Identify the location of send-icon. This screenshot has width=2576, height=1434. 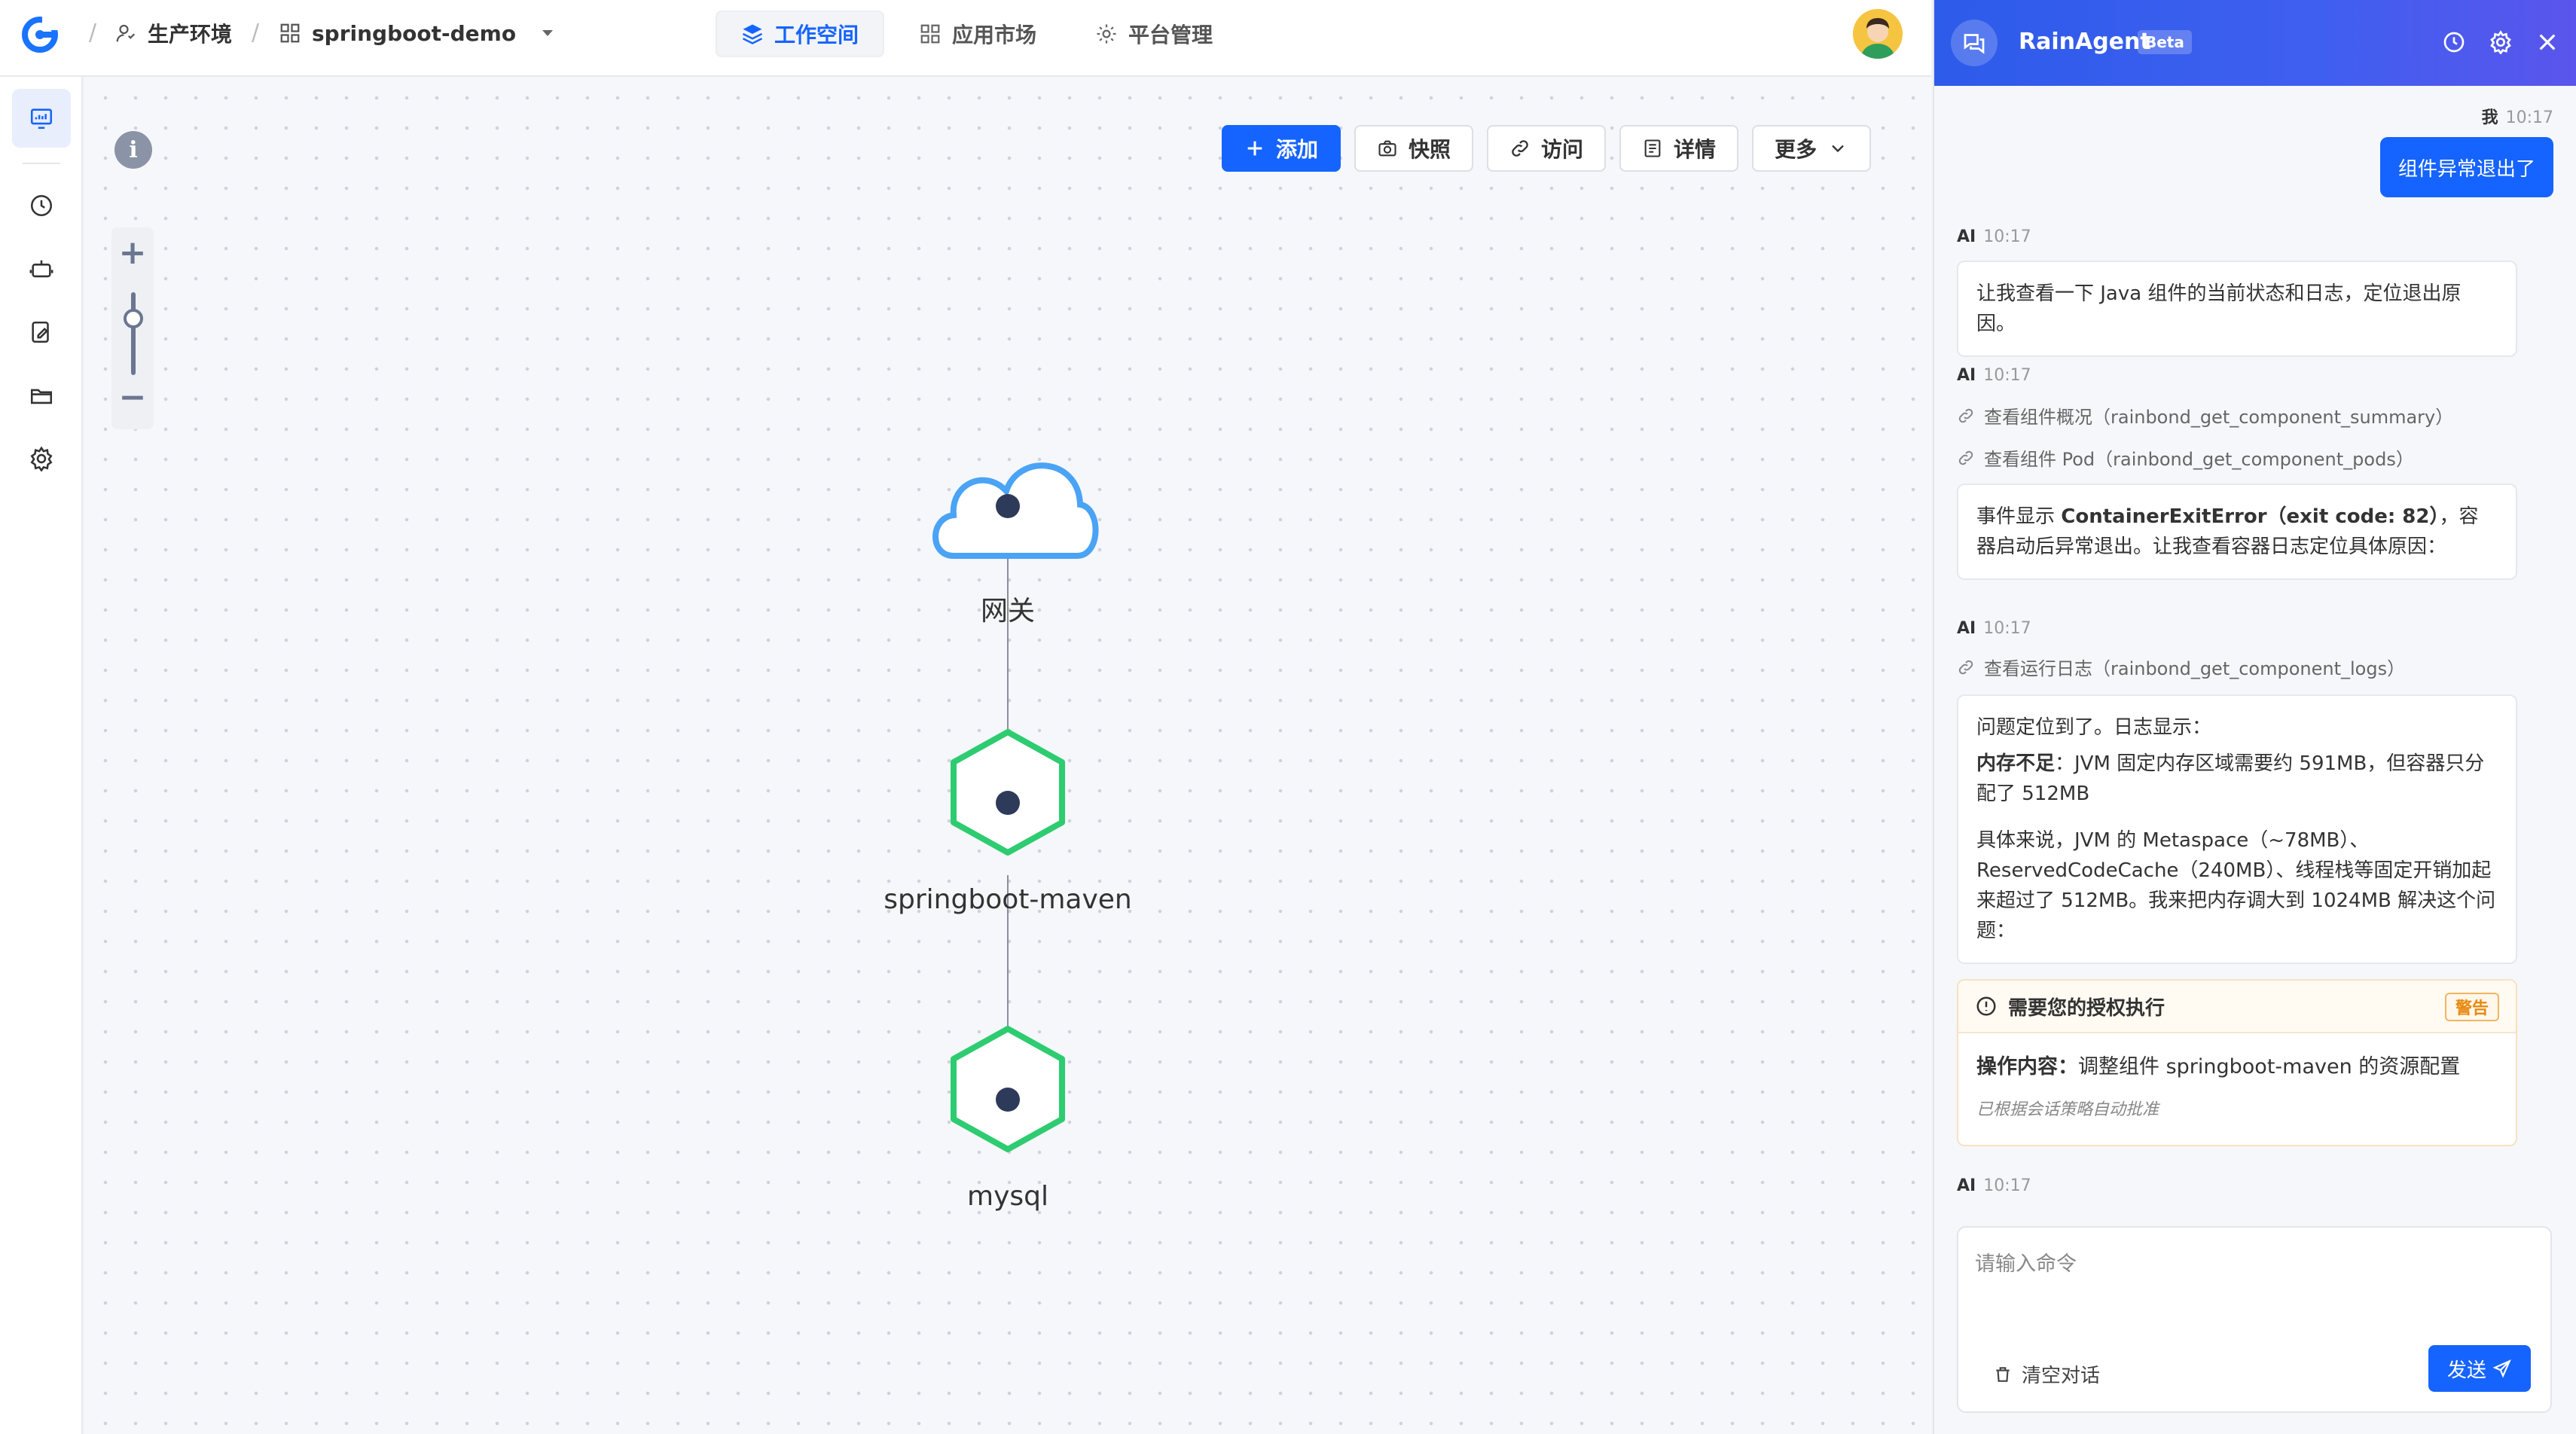
(2502, 1368).